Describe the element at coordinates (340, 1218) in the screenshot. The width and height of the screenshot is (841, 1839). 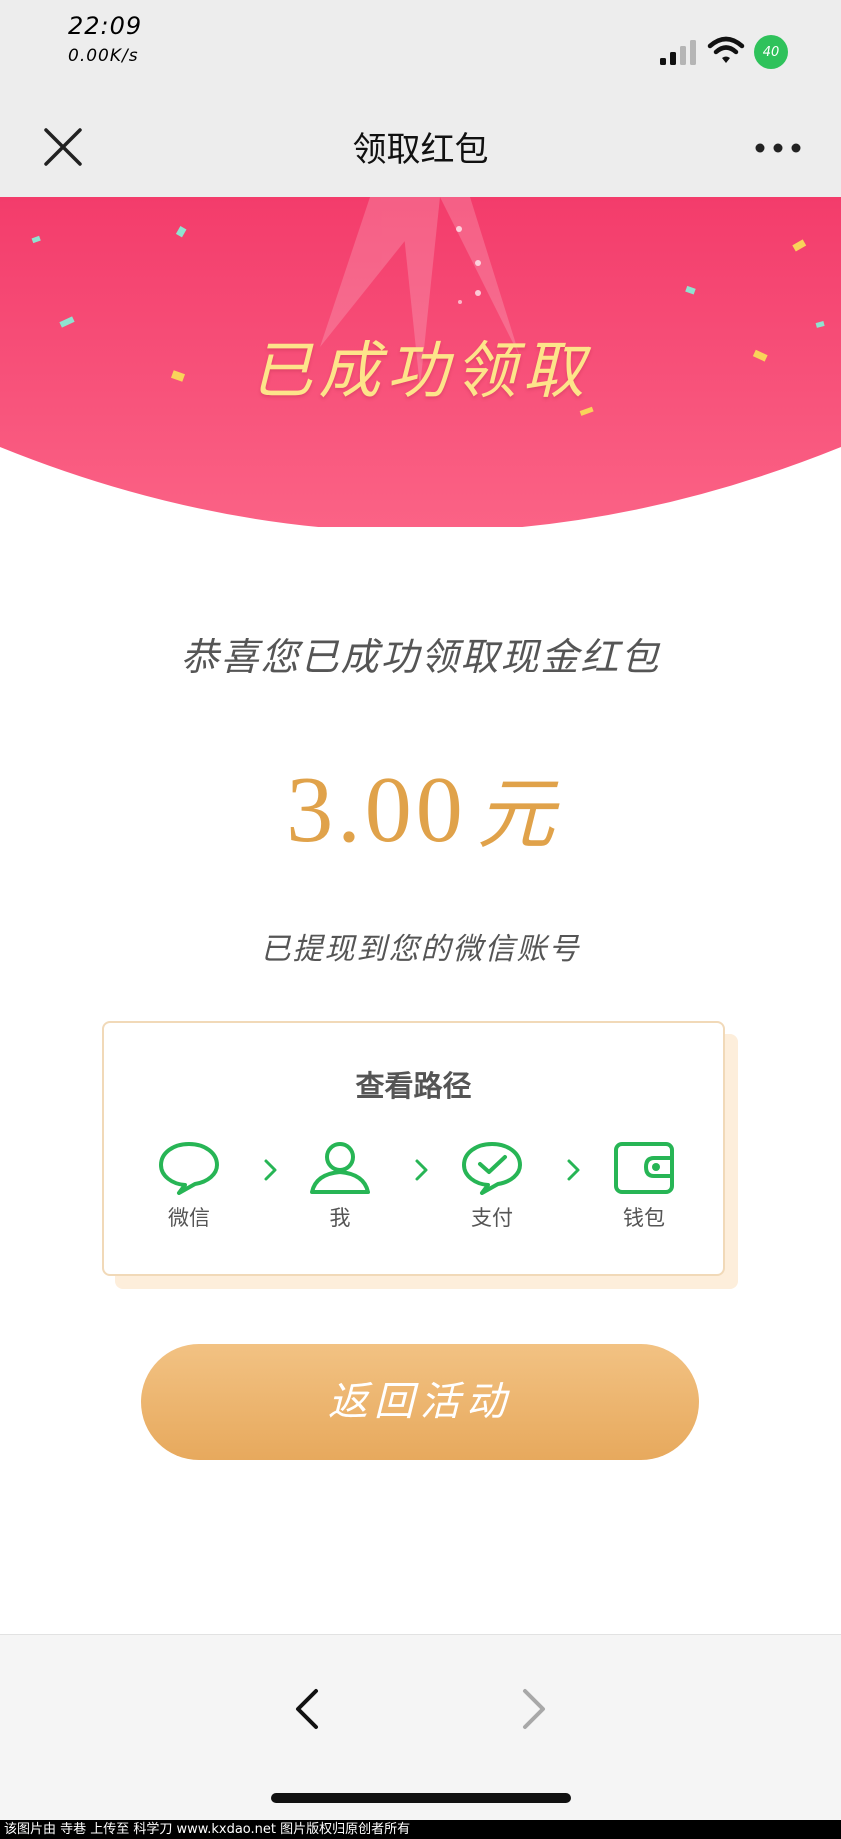
I see `path-step-label: 我` at that location.